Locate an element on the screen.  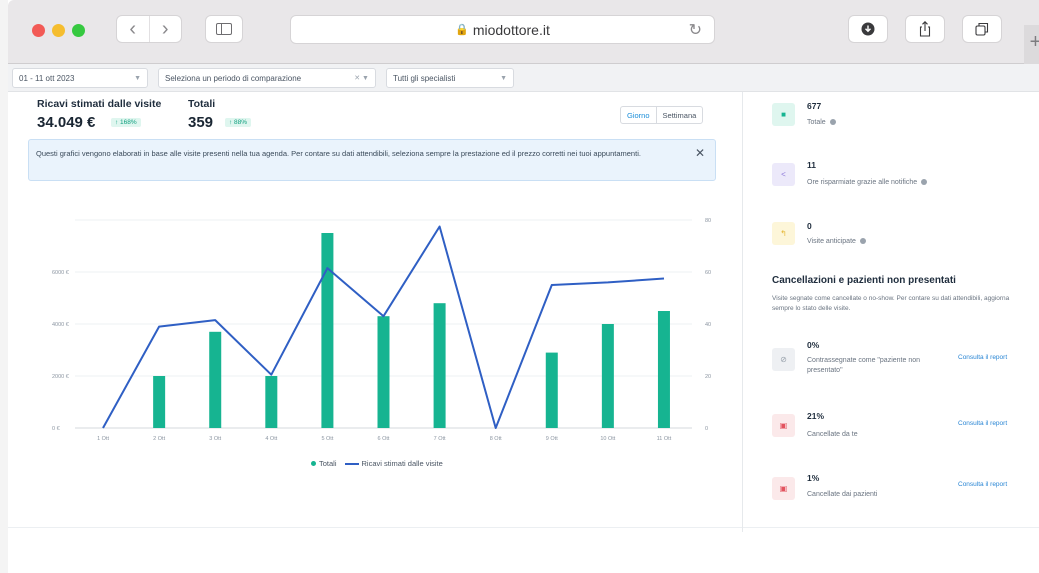
x-axis-tick: 6 Ott is located at coordinates (384, 439).